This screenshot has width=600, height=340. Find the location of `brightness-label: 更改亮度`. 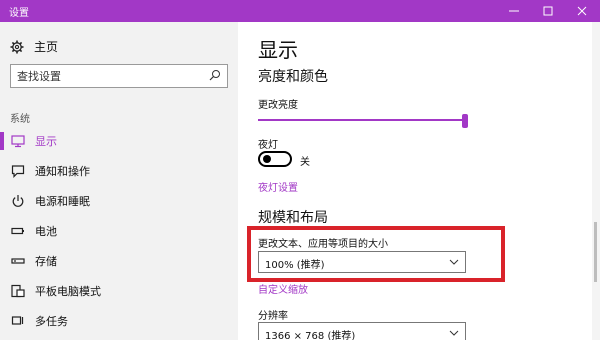

brightness-label: 更改亮度 is located at coordinates (278, 105).